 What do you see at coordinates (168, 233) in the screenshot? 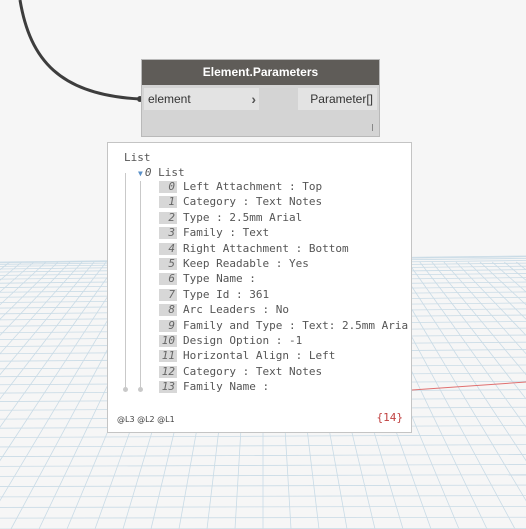
I see `list-item-index: 3` at bounding box center [168, 233].